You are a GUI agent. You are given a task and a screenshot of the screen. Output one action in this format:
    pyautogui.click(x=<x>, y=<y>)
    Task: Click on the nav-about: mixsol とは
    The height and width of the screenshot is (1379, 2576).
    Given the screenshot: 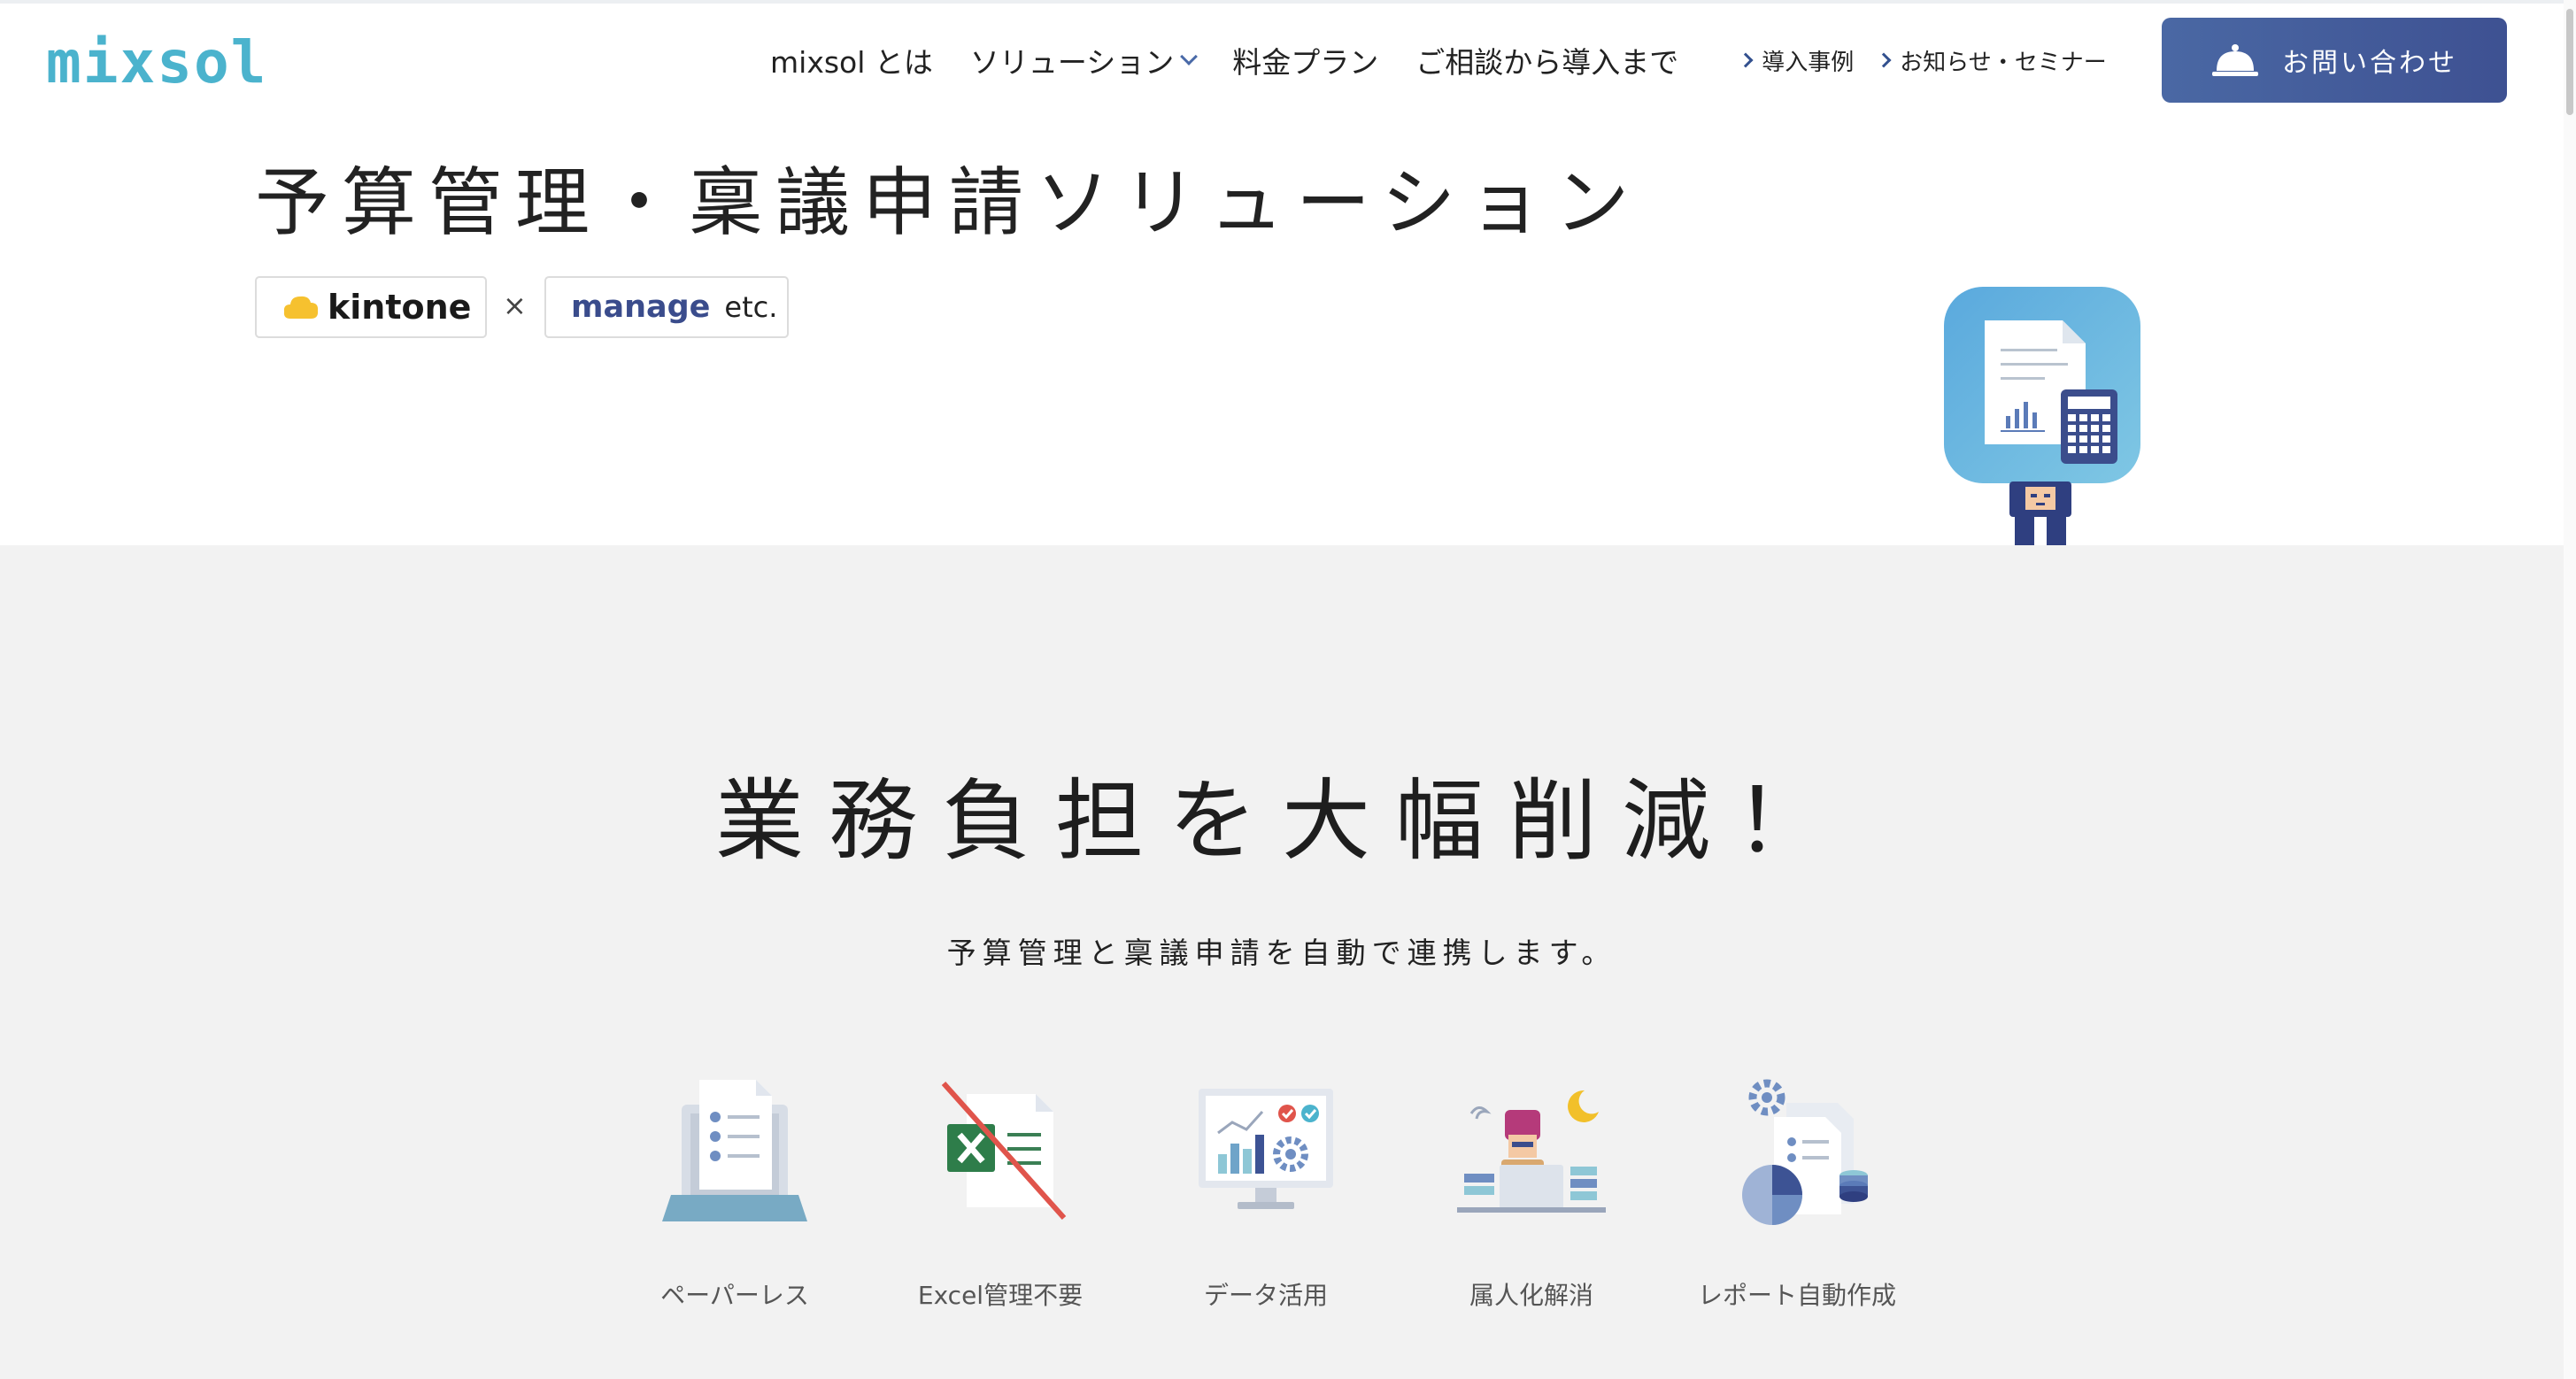 What is the action you would take?
    pyautogui.click(x=851, y=60)
    